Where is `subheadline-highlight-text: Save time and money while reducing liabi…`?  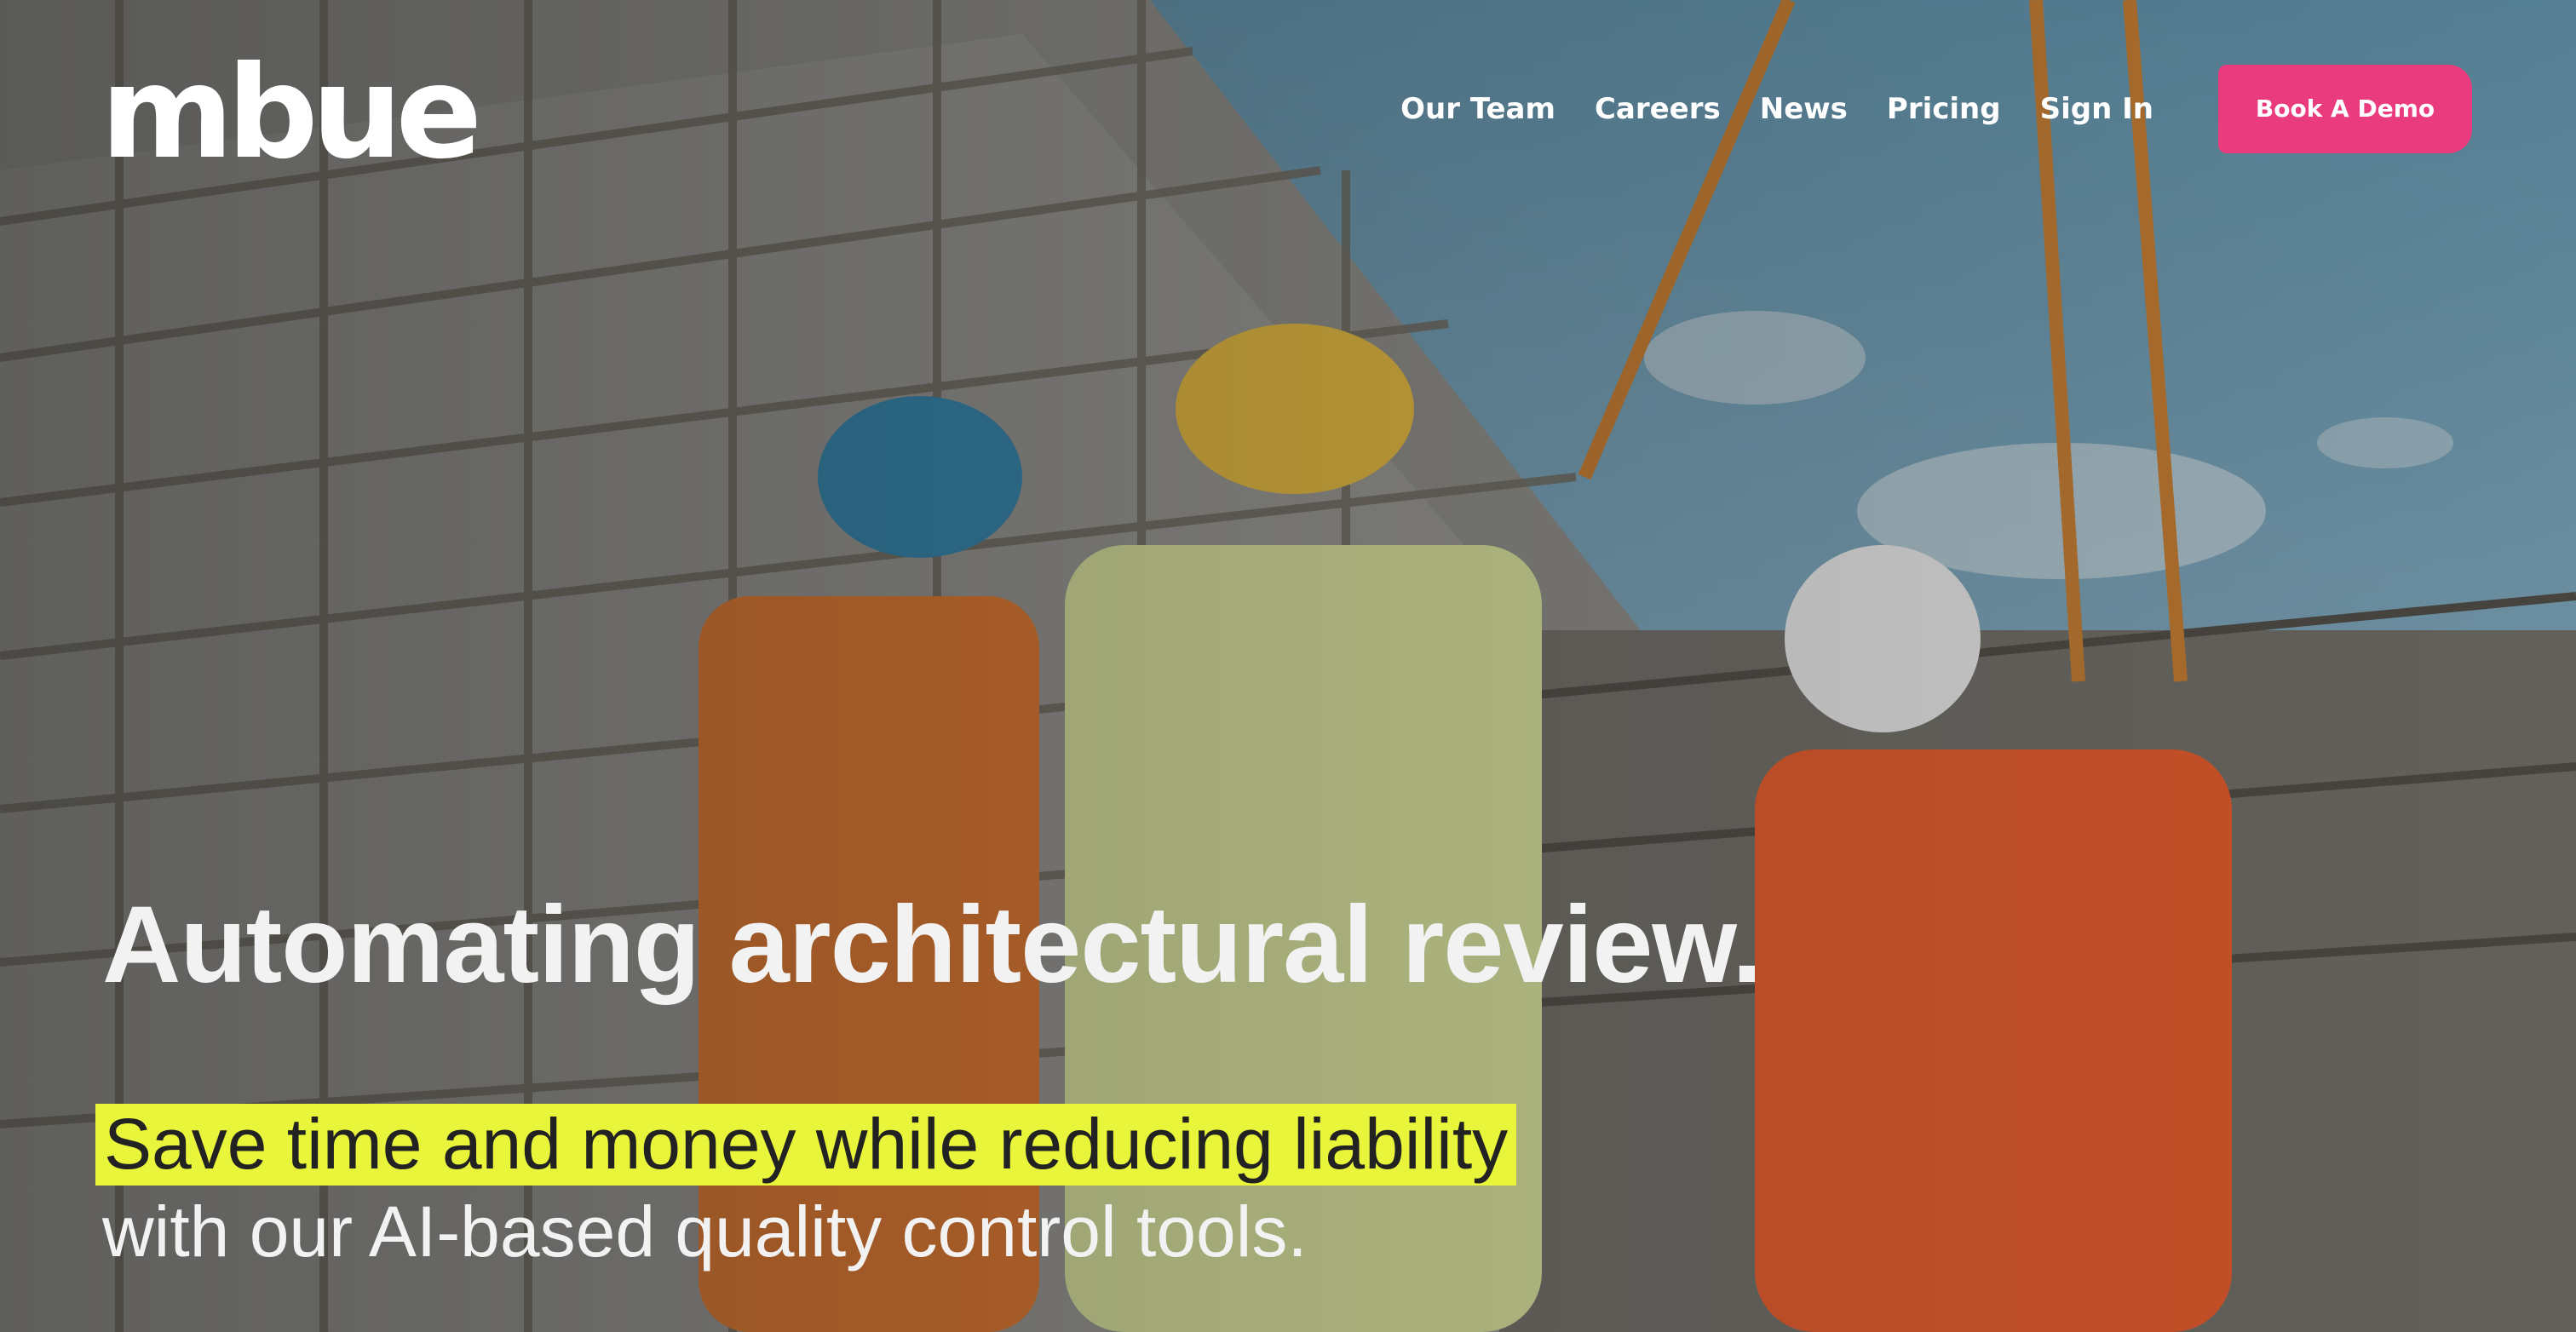 subheadline-highlight-text: Save time and money while reducing liabi… is located at coordinates (807, 1144).